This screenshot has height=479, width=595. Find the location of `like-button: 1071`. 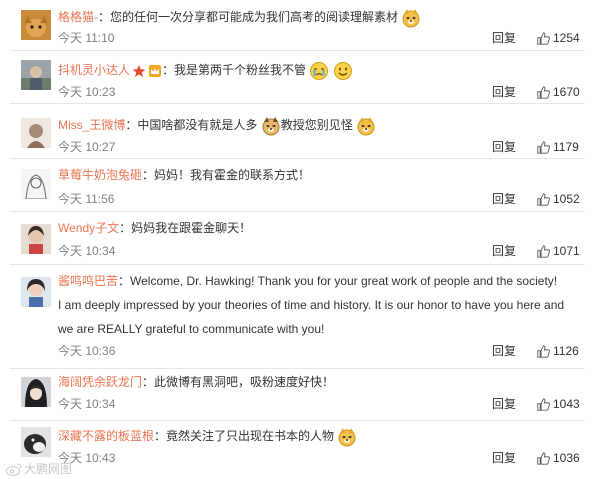

like-button: 1071 is located at coordinates (558, 251).